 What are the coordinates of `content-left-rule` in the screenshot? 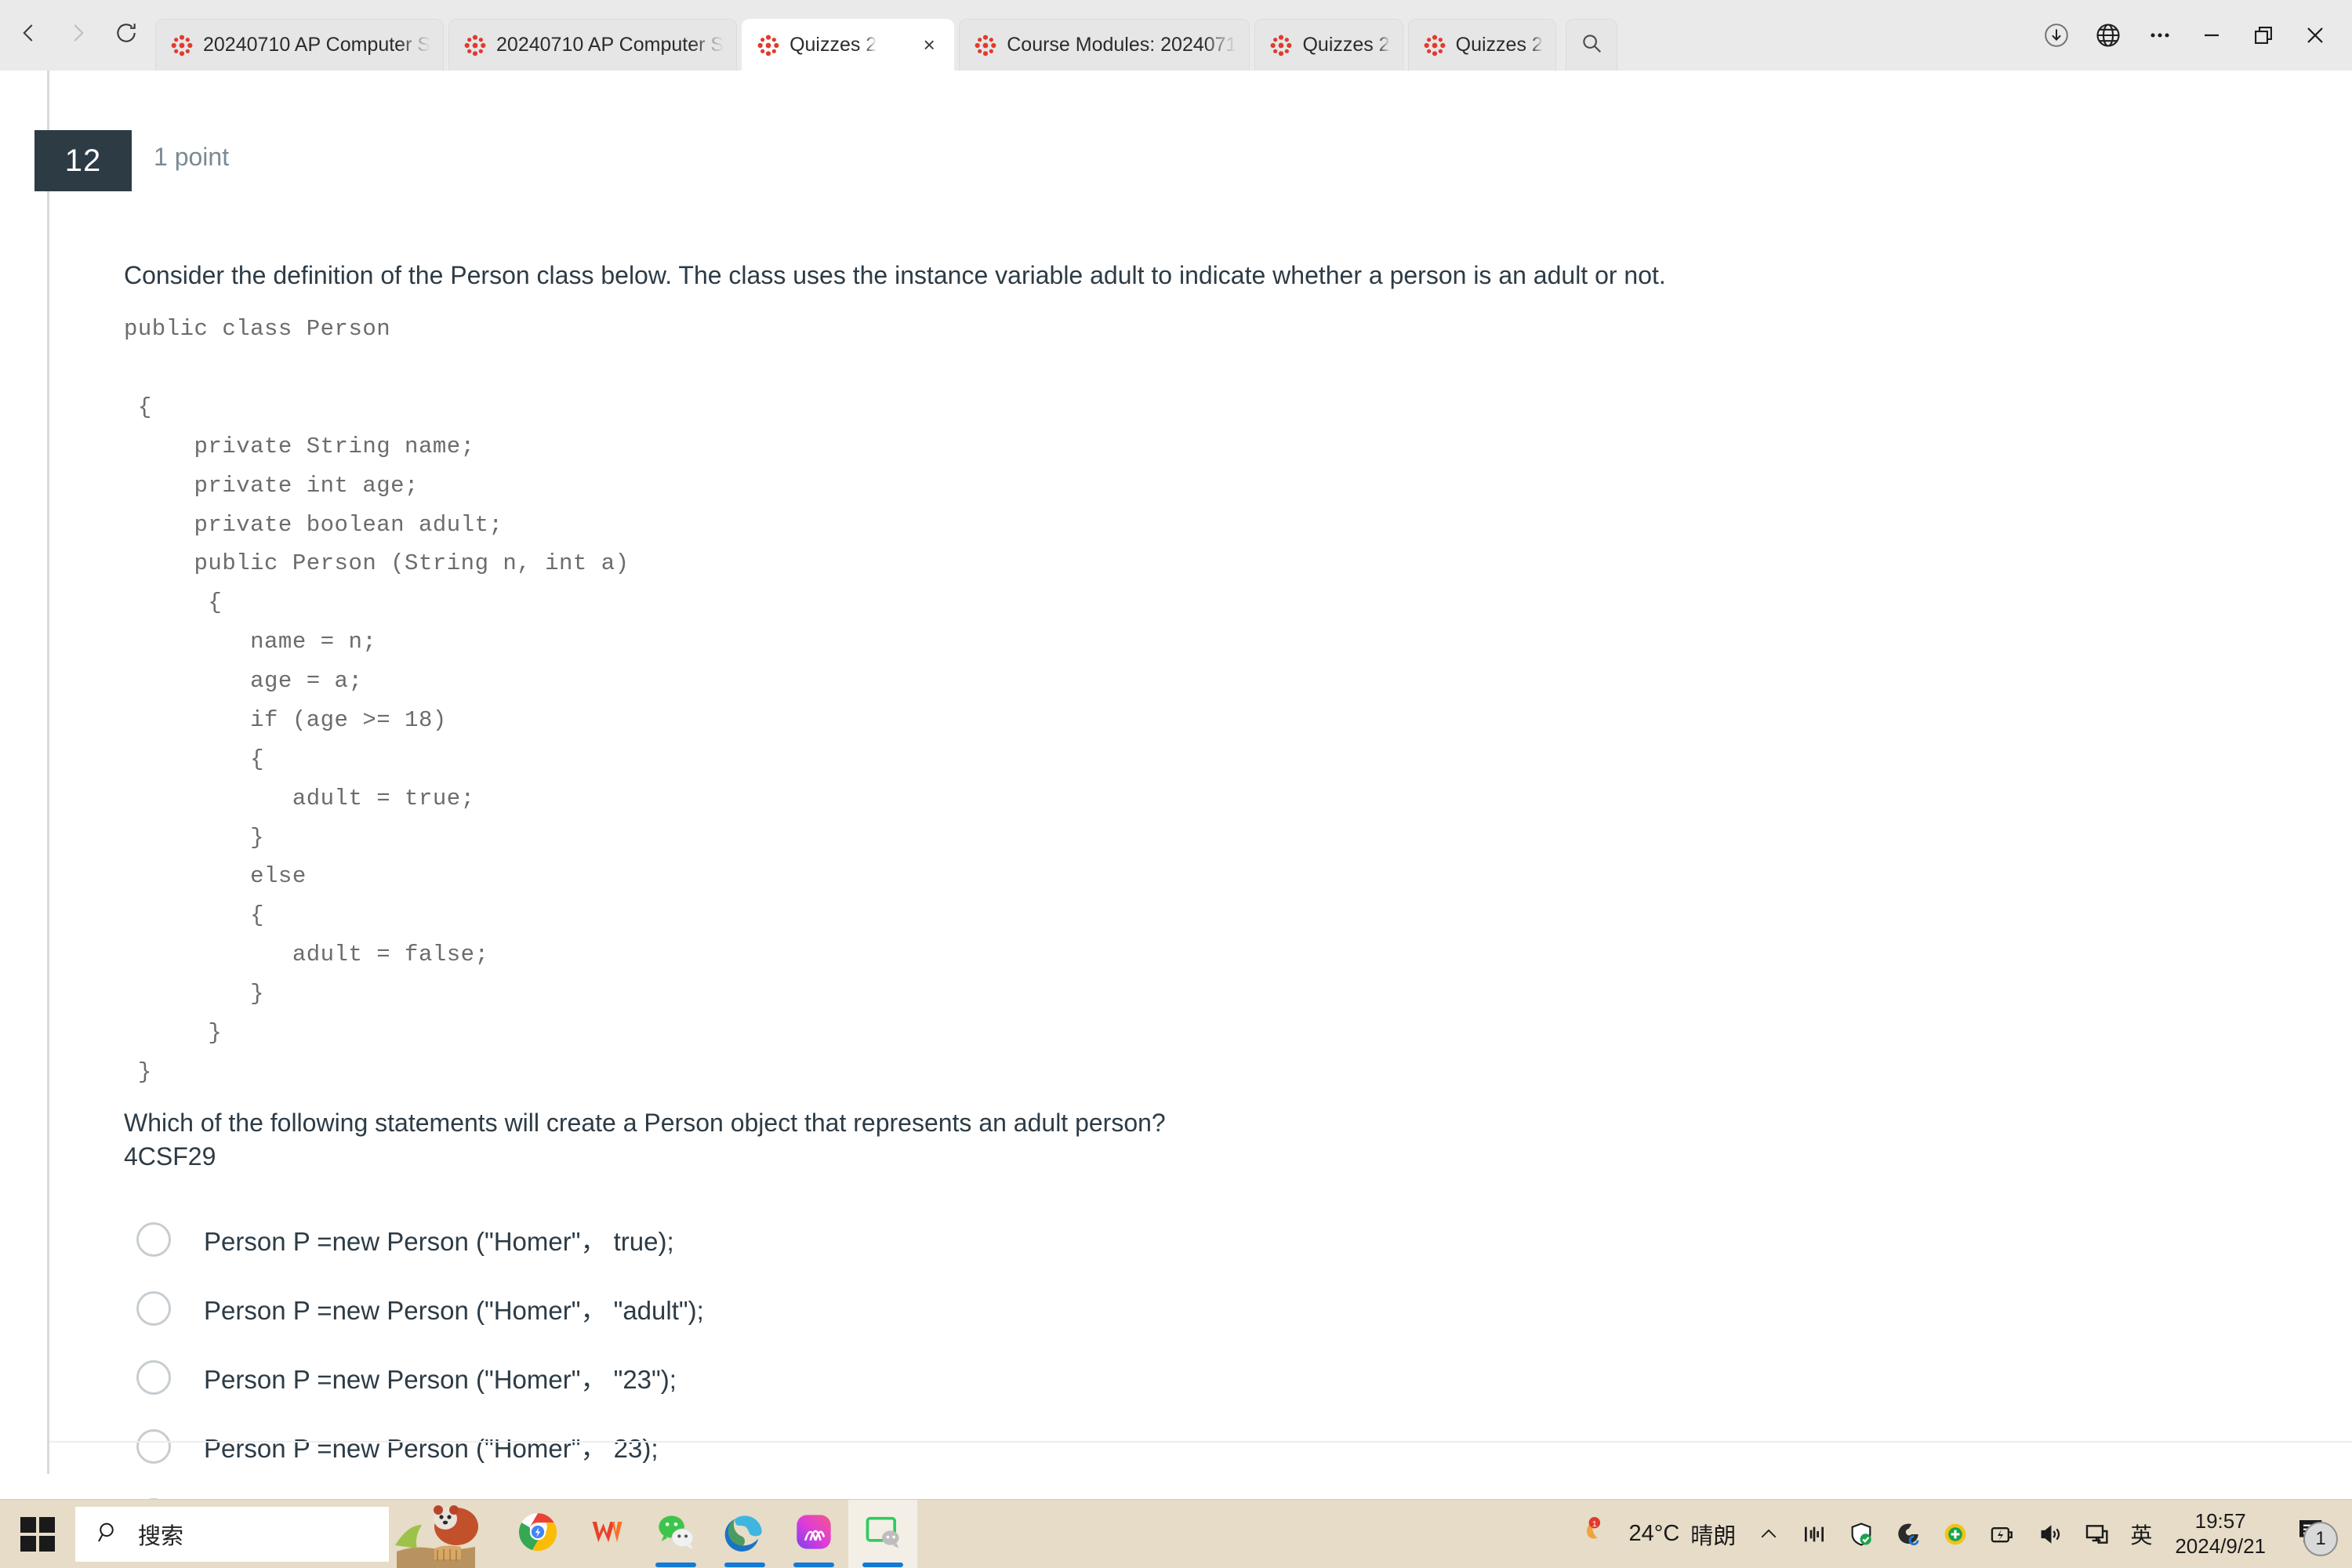 It's located at (48, 772).